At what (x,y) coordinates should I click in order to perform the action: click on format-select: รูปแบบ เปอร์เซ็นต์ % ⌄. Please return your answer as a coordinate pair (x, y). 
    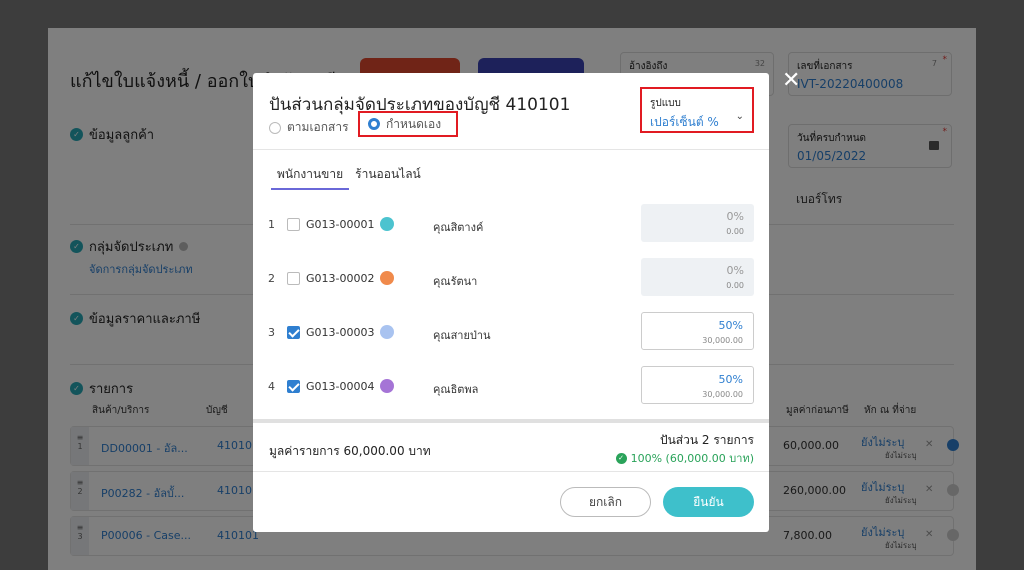
    Looking at the image, I should click on (697, 110).